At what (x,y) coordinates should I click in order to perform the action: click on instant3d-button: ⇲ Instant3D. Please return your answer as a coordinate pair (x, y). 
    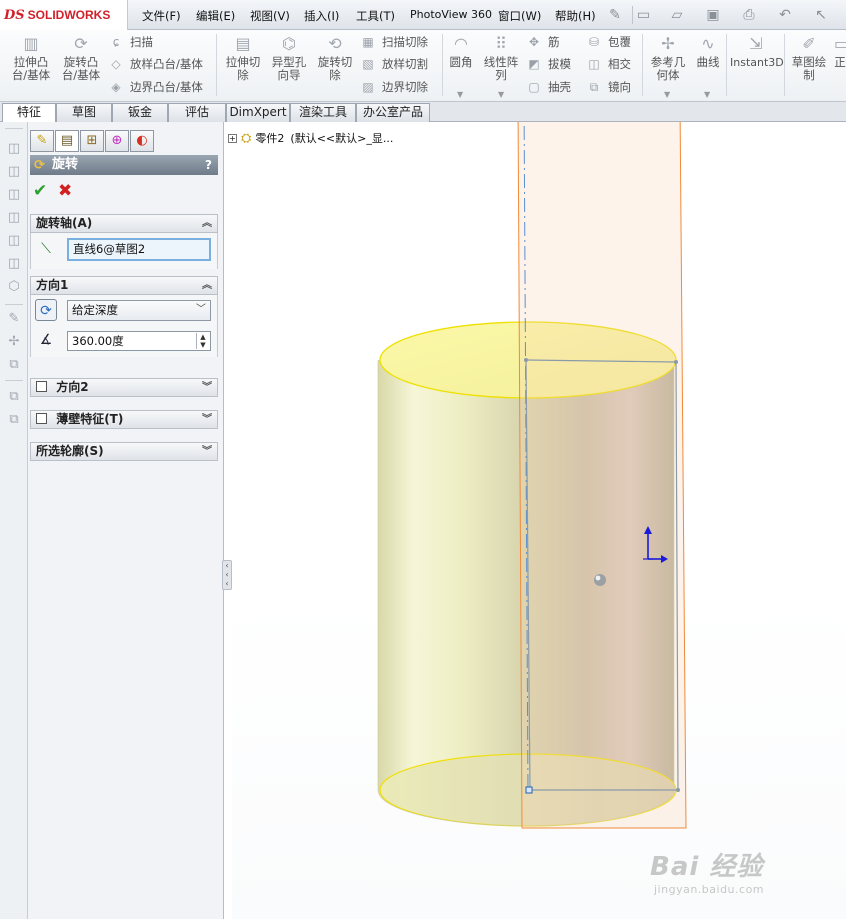
    Looking at the image, I should click on (757, 51).